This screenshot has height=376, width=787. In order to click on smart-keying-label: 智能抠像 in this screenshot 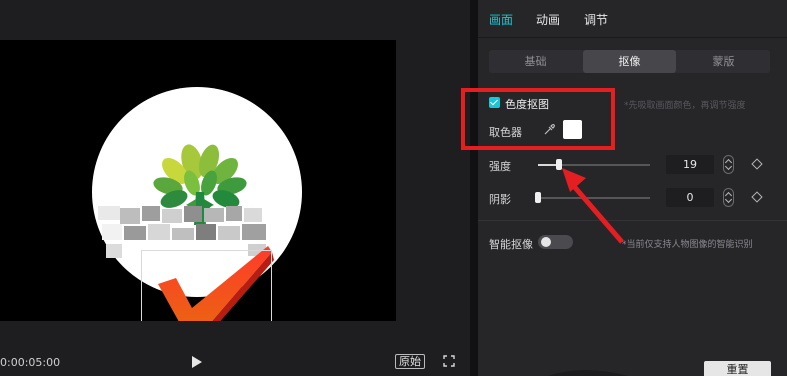, I will do `click(511, 244)`.